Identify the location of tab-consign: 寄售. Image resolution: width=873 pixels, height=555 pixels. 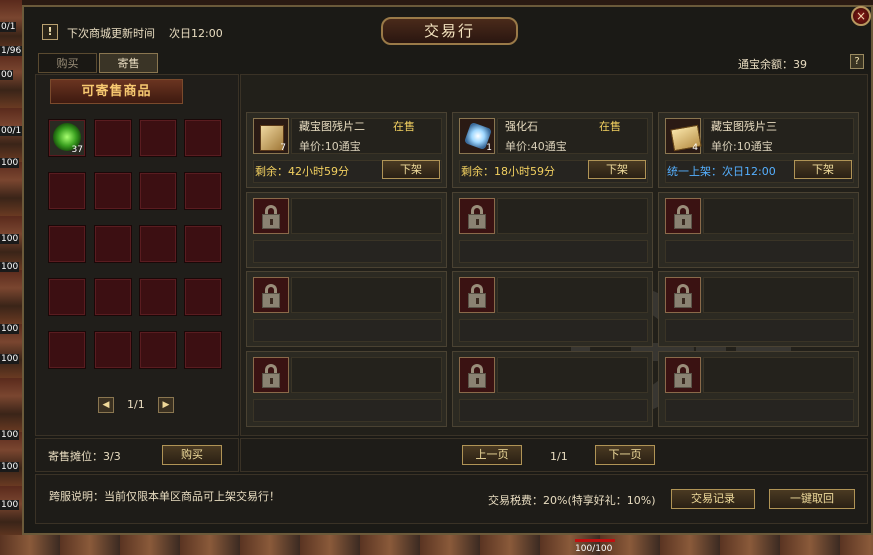
(128, 63).